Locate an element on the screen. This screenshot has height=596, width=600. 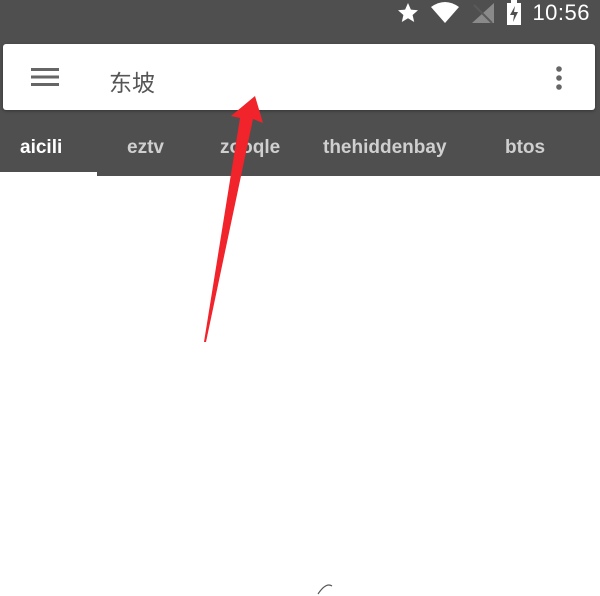
tab-thehiddenbay: thehiddenbay is located at coordinates (385, 148).